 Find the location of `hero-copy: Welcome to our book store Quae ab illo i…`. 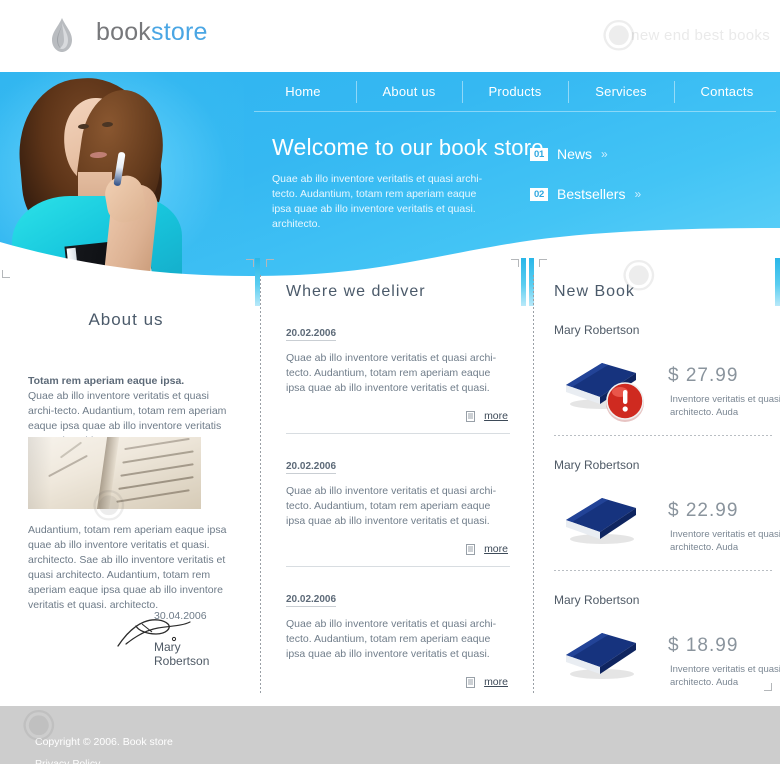

hero-copy: Welcome to our book store Quae ab illo i… is located at coordinates (522, 183).